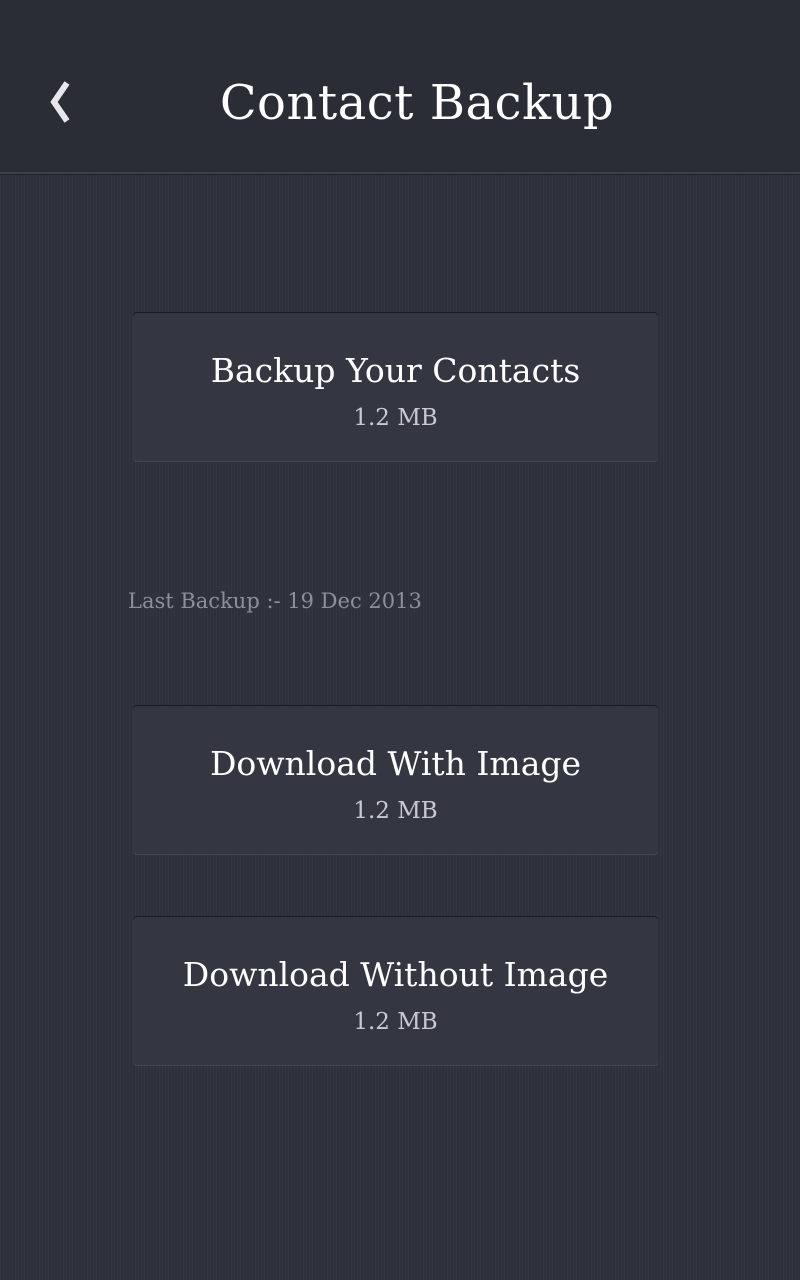 The image size is (800, 1280). Describe the element at coordinates (395, 418) in the screenshot. I see `backup-contacts-size: 1.2 MB` at that location.